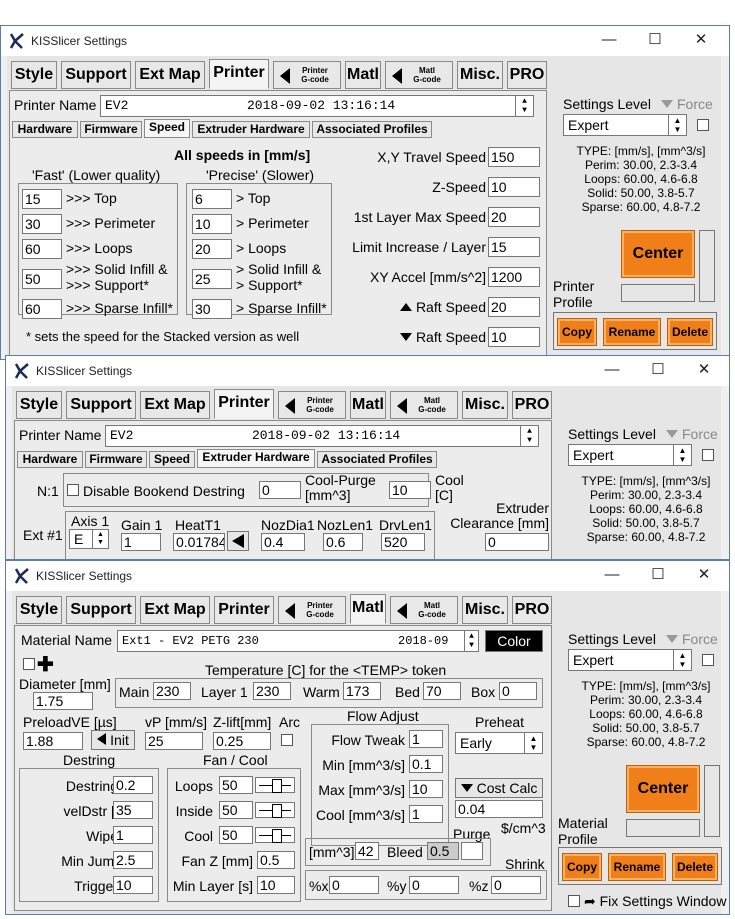 This screenshot has height=919, width=735. What do you see at coordinates (499, 809) in the screenshot?
I see `cost-input: 0.04` at bounding box center [499, 809].